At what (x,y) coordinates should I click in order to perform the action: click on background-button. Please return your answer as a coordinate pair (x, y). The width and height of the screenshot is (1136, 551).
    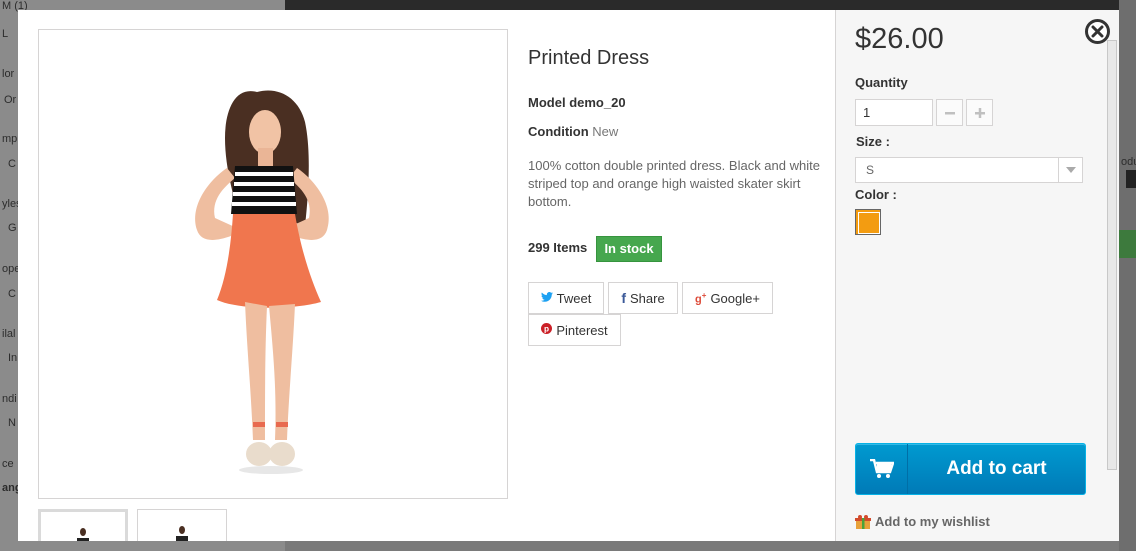
    Looking at the image, I should click on (1127, 244).